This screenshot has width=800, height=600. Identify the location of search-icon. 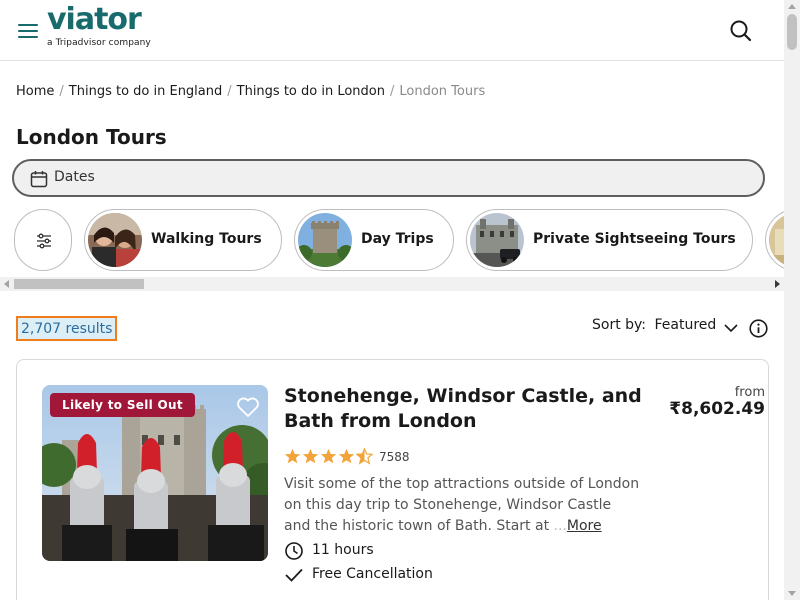
(741, 31).